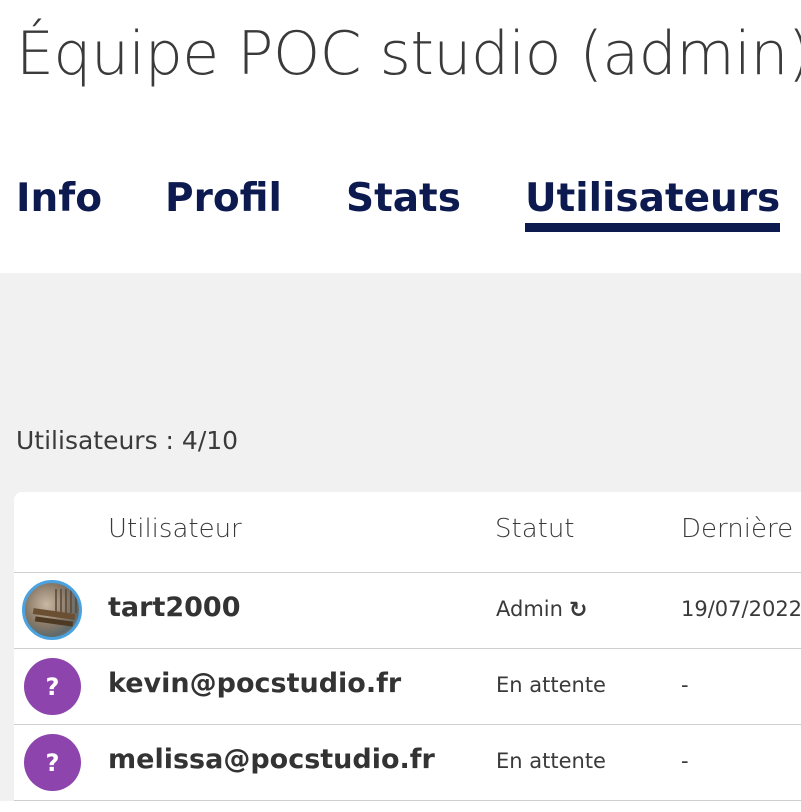  What do you see at coordinates (535, 529) in the screenshot?
I see `column-header-status: Statut` at bounding box center [535, 529].